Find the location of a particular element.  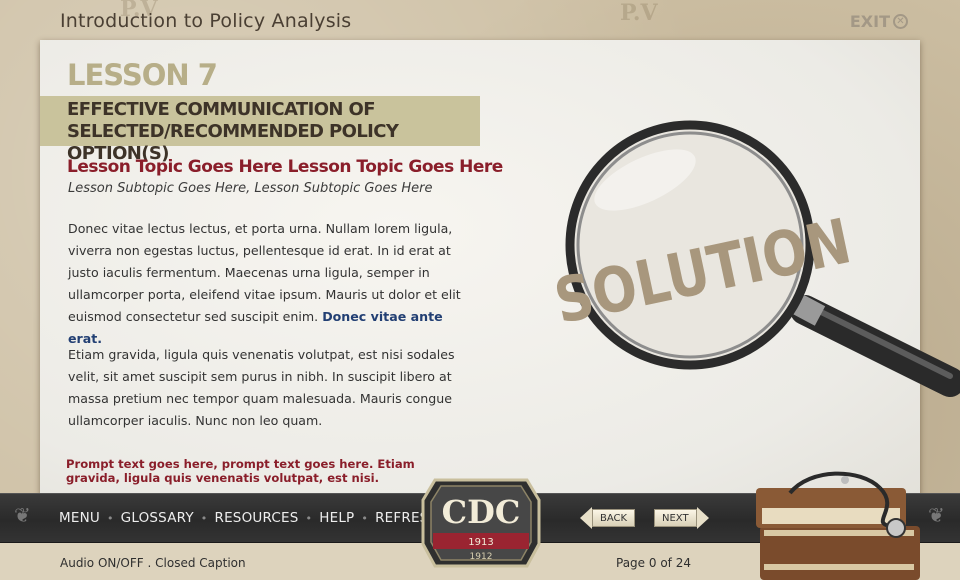

page-indicator: Page 0 of 24 is located at coordinates (653, 563).